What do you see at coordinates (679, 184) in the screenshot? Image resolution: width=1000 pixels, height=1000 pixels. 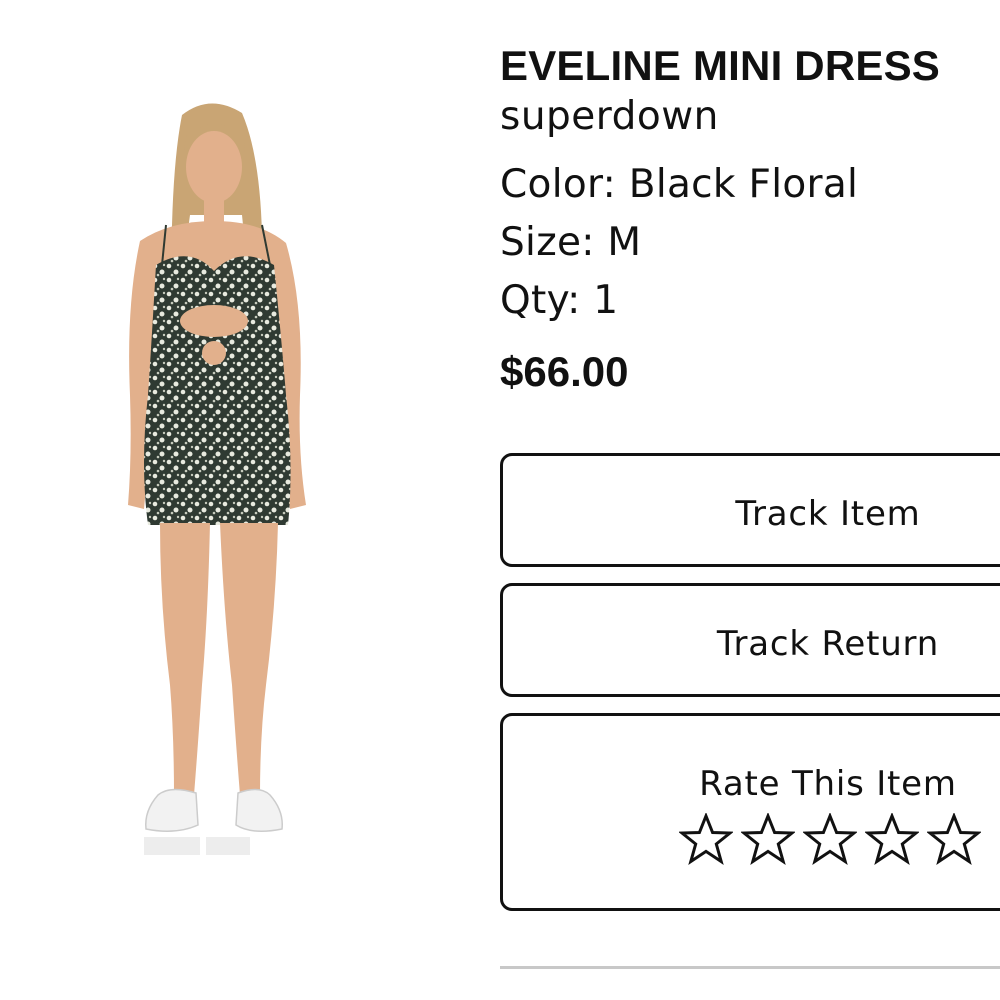 I see `product-color: Color: Black Floral` at bounding box center [679, 184].